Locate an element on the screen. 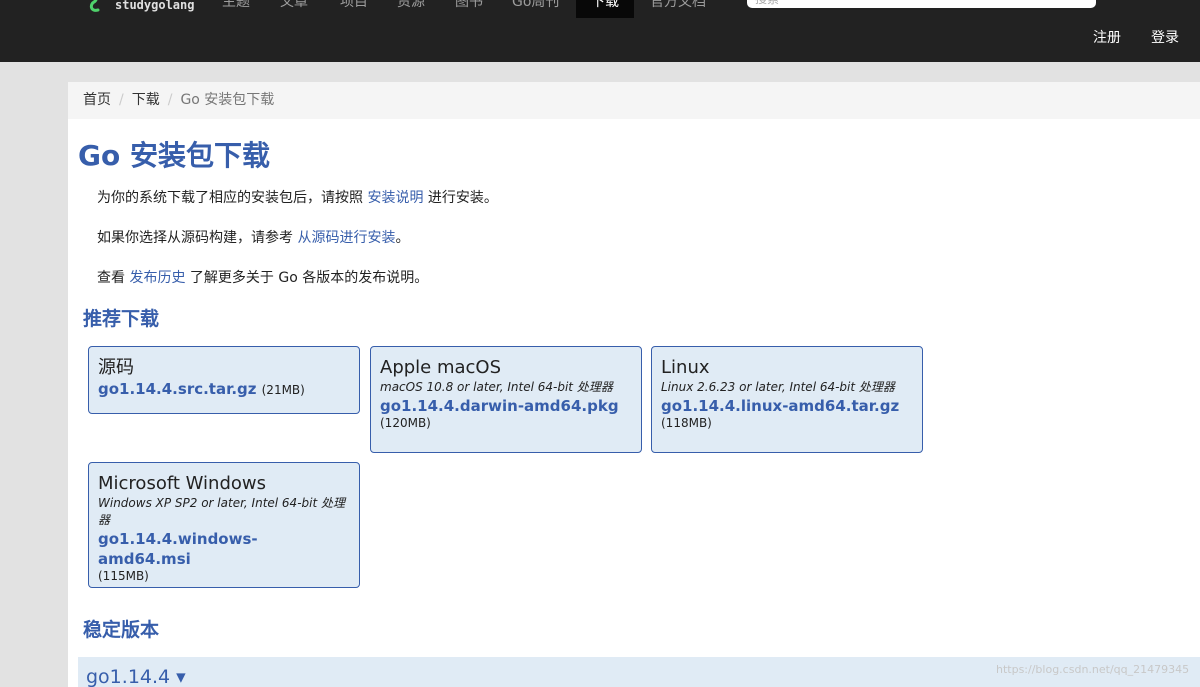  source-build-text: 如果你选择从源码构建，请参考 从源码进行安装。 is located at coordinates (253, 237).